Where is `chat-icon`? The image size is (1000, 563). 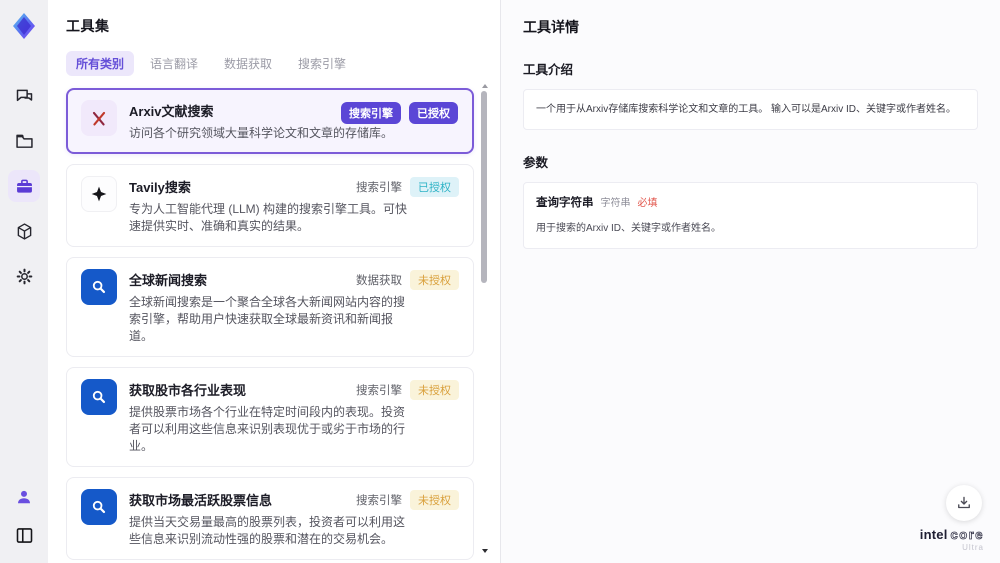 chat-icon is located at coordinates (24, 96).